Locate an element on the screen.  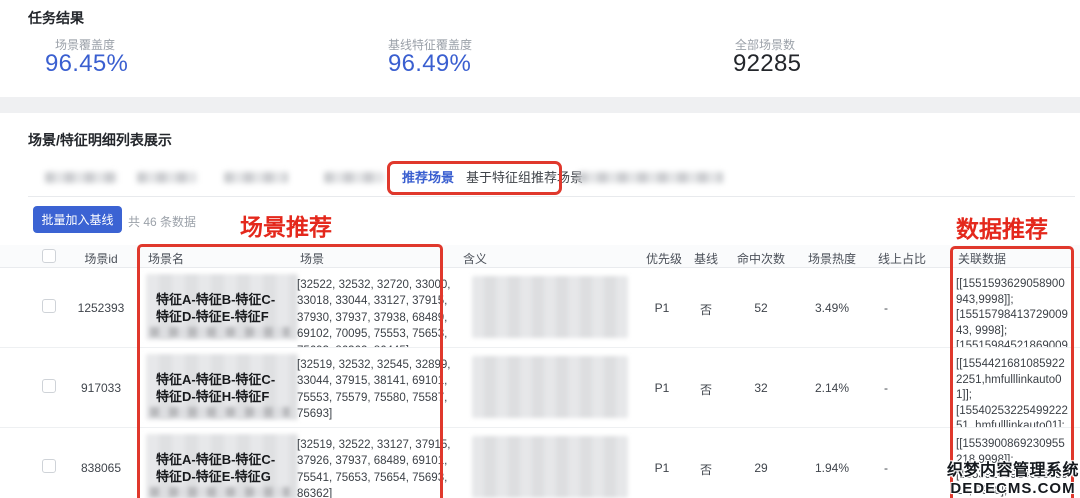
section-title: 场景/特征明细列表展示 is located at coordinates (100, 140).